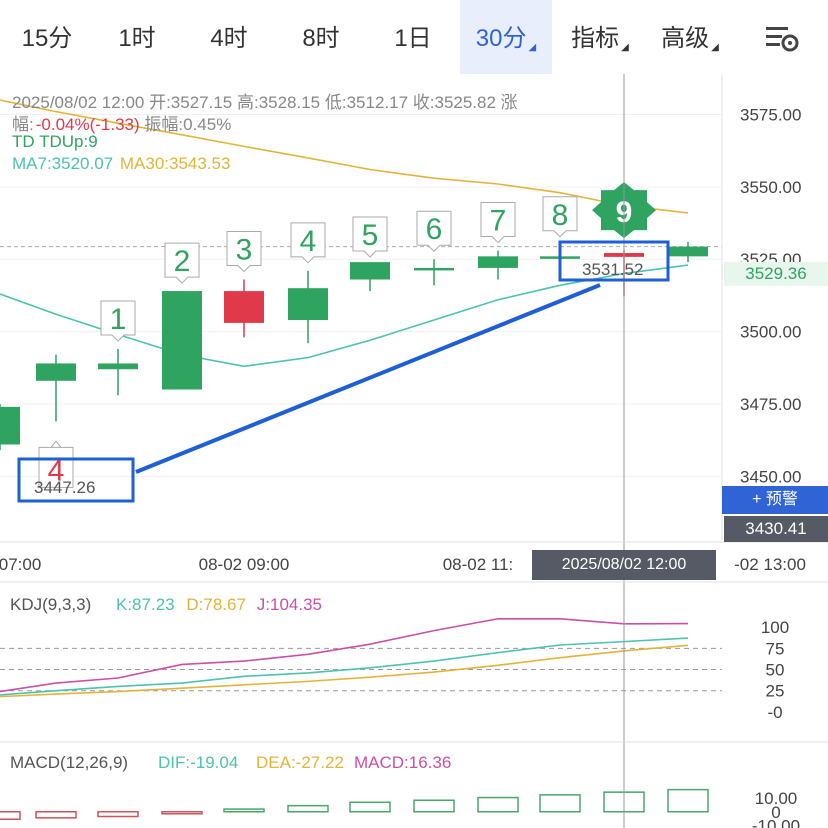 This screenshot has height=828, width=828. What do you see at coordinates (624, 565) in the screenshot?
I see `crosshair-time-label: 2025/08/02 12:00` at bounding box center [624, 565].